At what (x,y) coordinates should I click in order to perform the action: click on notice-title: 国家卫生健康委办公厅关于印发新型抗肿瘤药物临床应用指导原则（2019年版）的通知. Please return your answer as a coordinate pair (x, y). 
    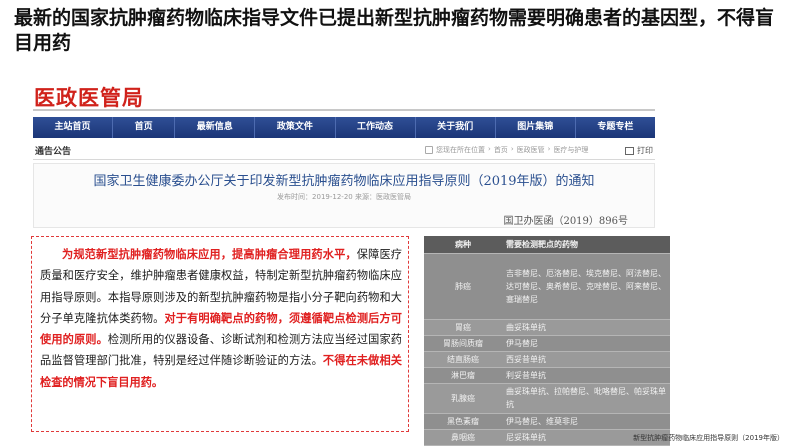
    Looking at the image, I should click on (344, 181).